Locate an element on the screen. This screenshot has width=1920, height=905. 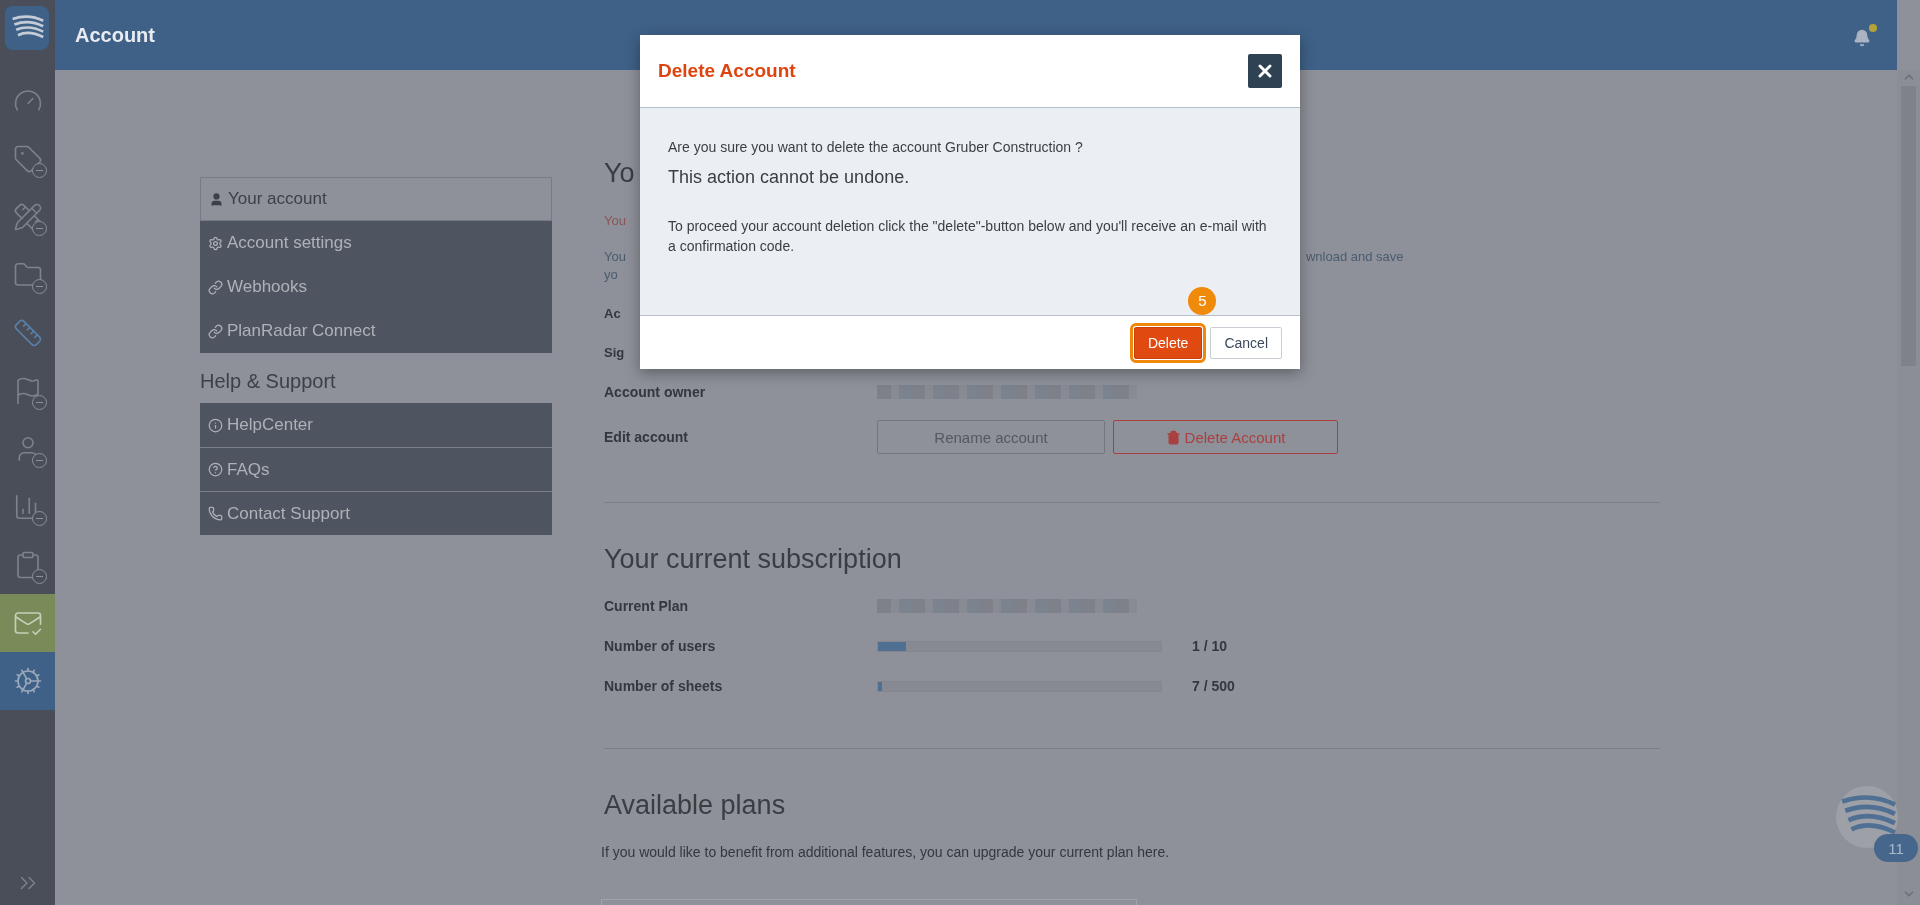
cancel-button: Cancel is located at coordinates (1246, 342).